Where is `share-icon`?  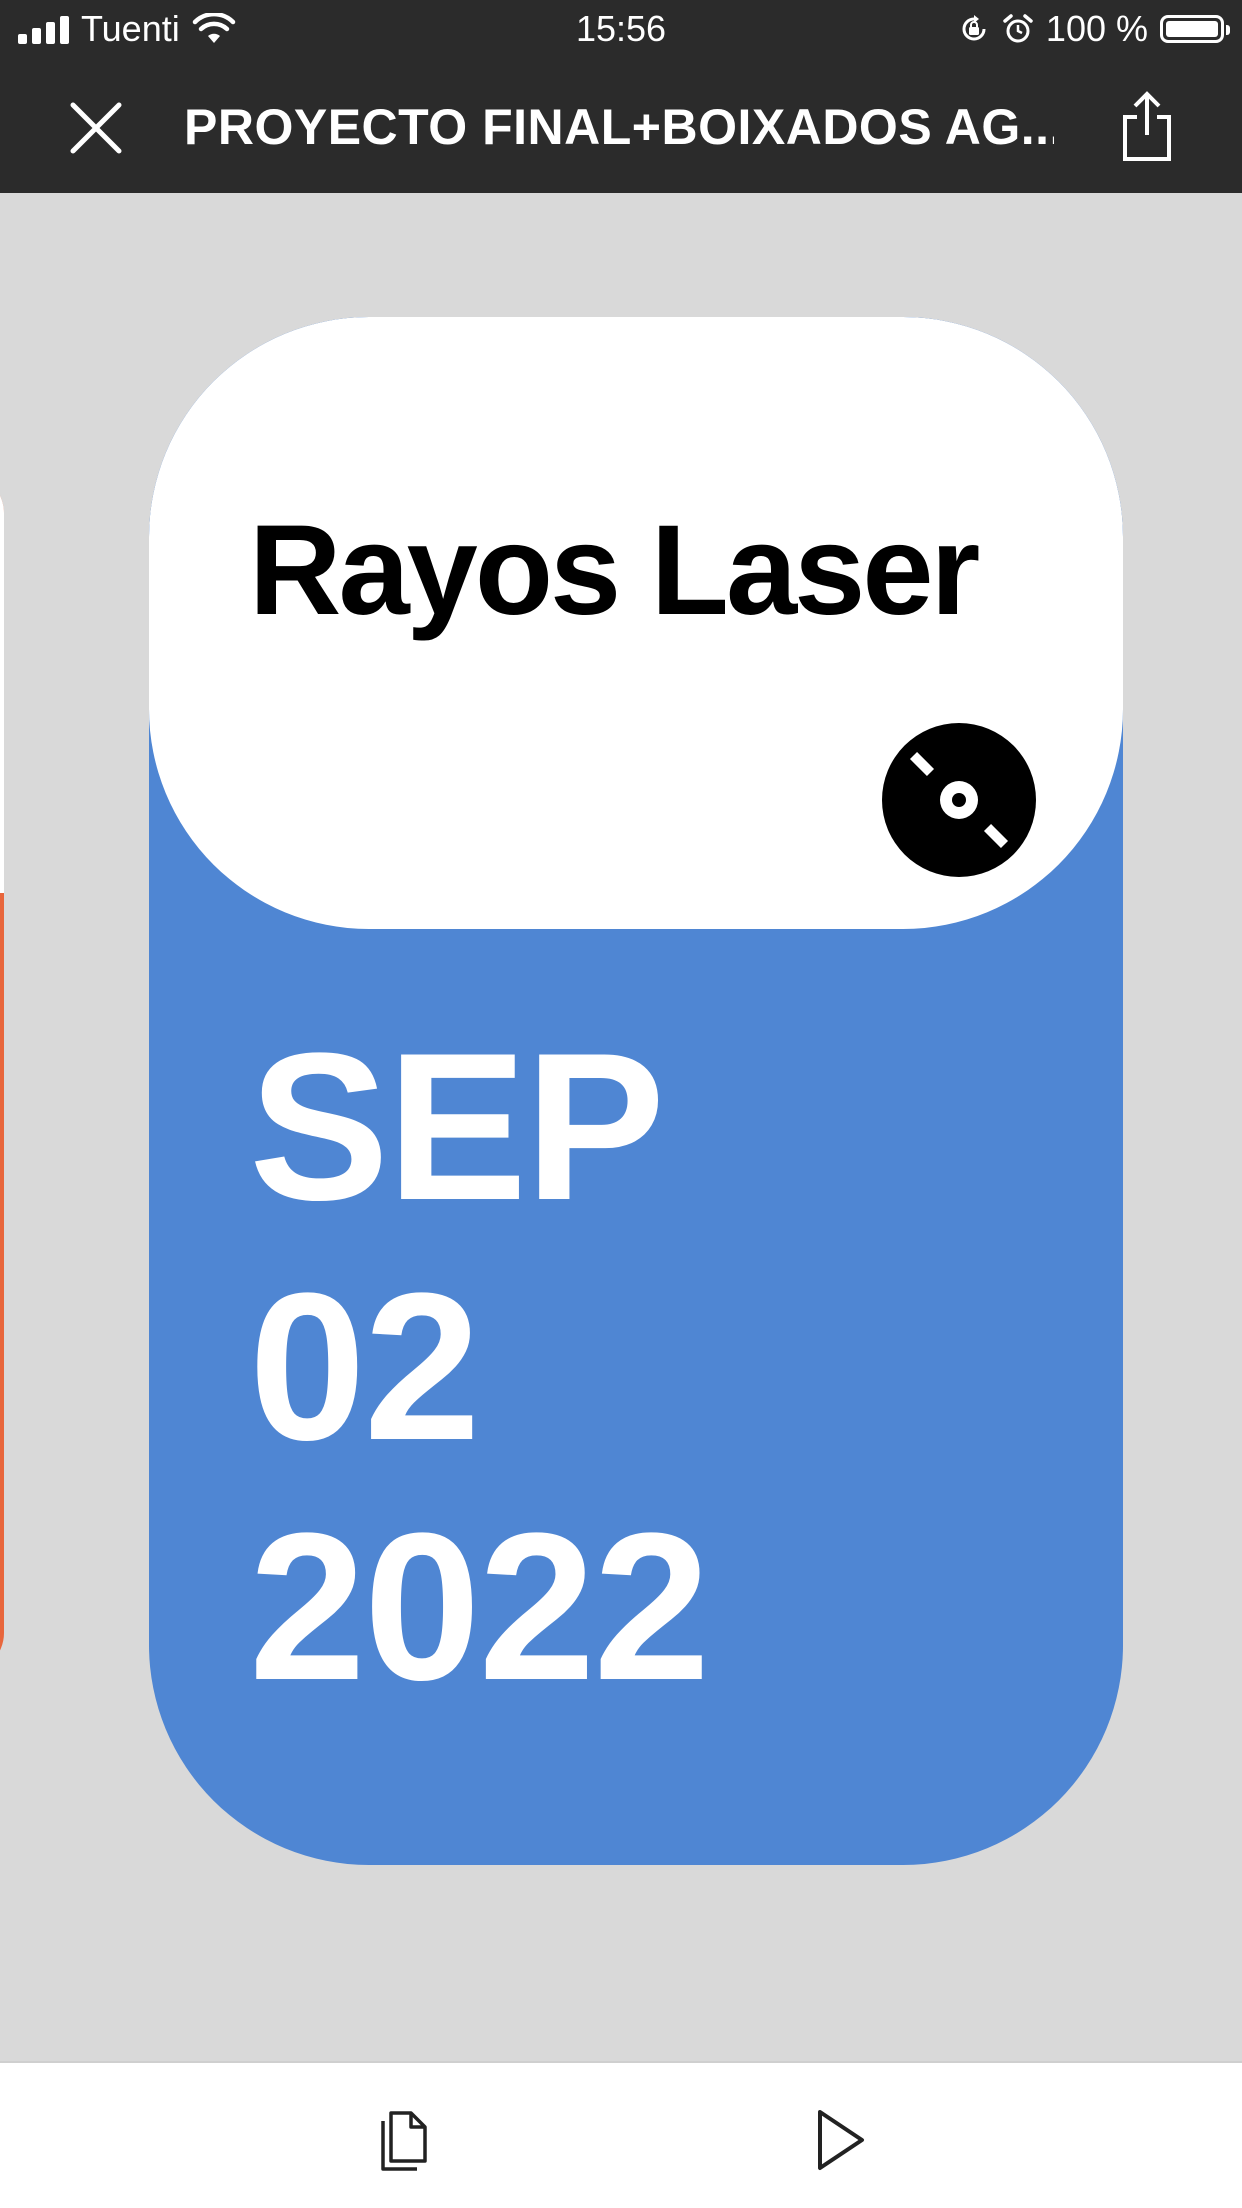 share-icon is located at coordinates (1147, 126).